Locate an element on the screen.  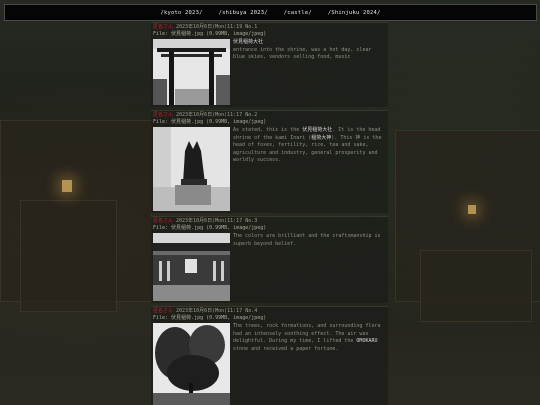
post-highlight: OMOKARU is located at coordinates (367, 341).